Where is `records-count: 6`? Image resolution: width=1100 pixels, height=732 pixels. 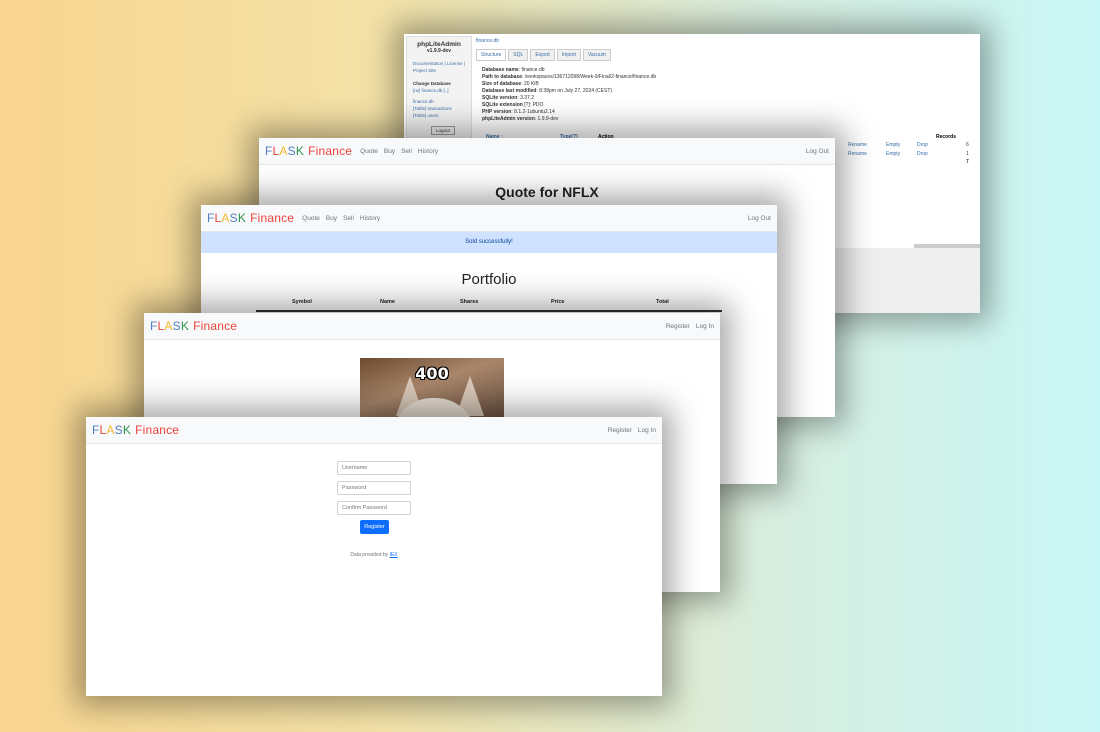
records-count: 6 is located at coordinates (967, 145).